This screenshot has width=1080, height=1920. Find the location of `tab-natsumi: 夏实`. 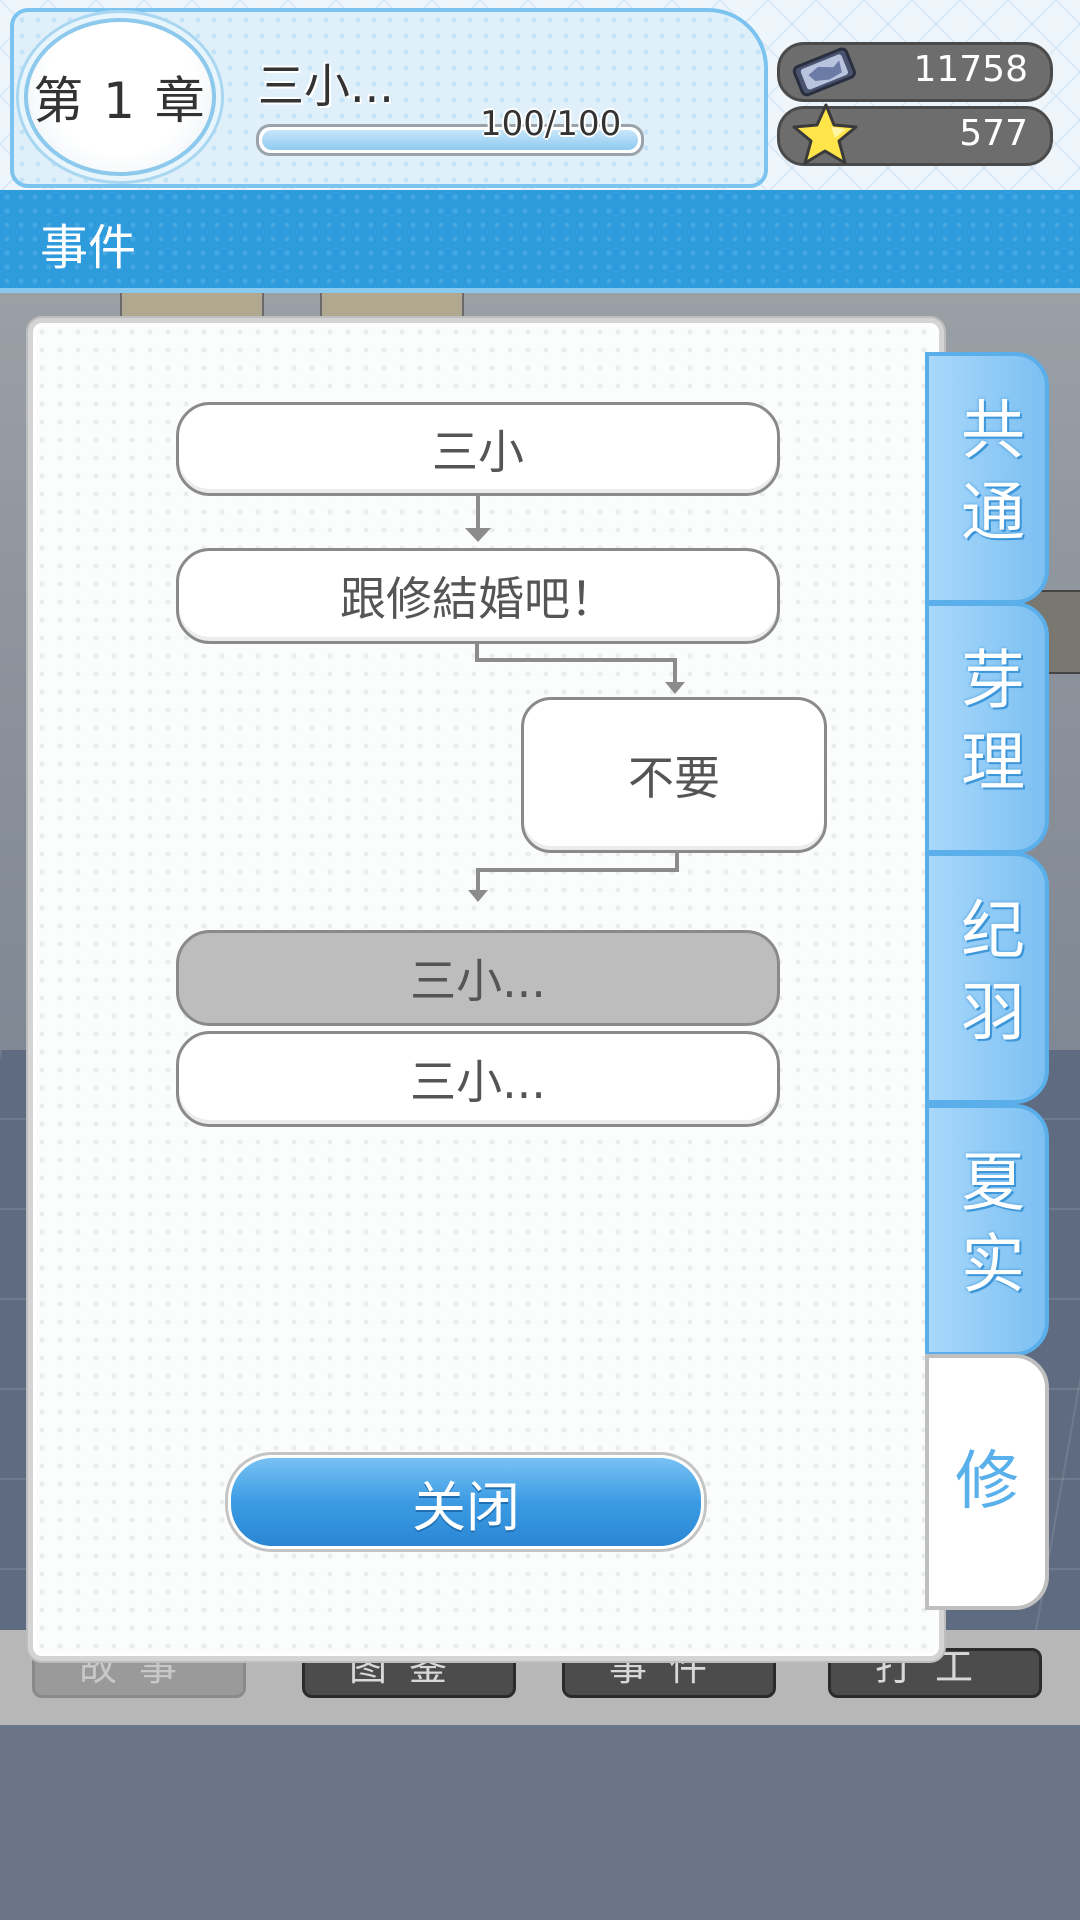

tab-natsumi: 夏实 is located at coordinates (987, 1230).